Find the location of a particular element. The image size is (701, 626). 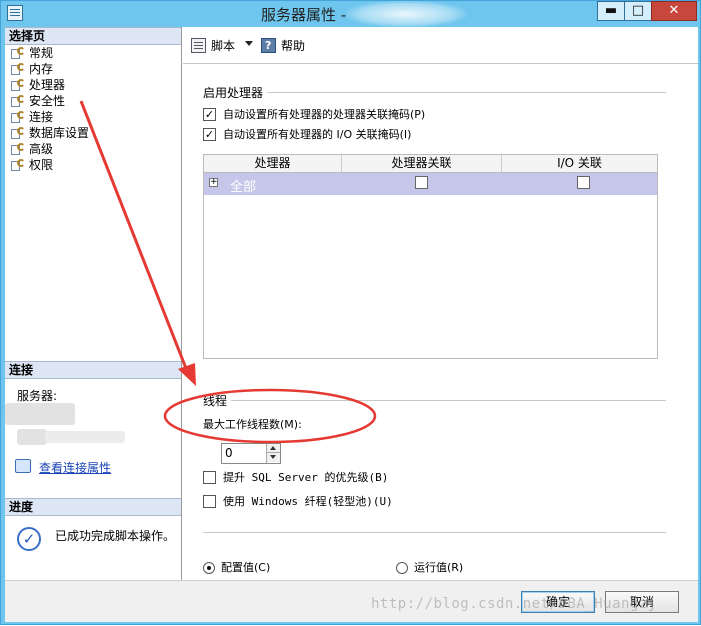

redacted-server-name is located at coordinates (406, 14).